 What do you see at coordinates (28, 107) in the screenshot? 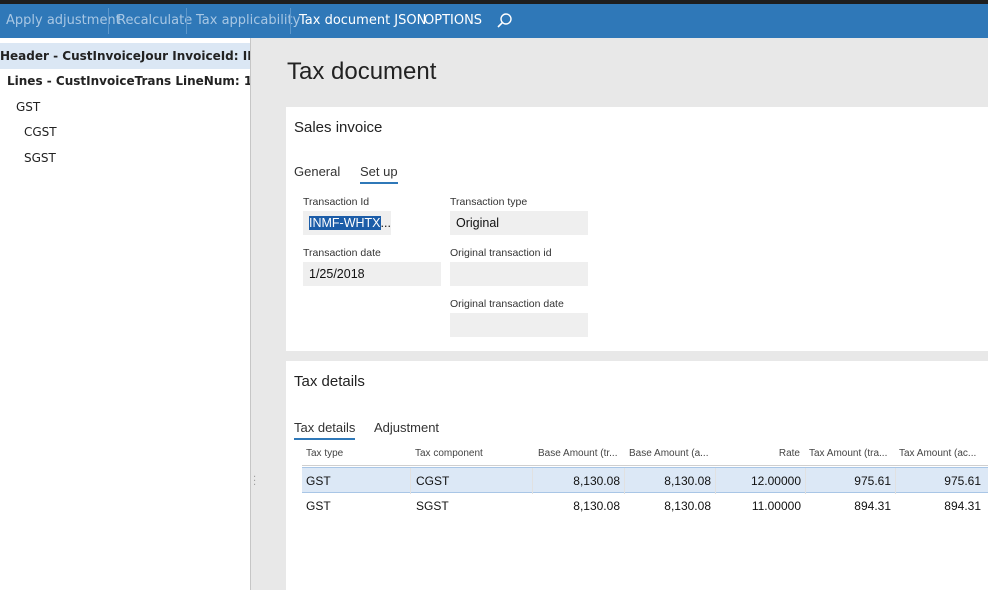
I see `tree-item-label: GST` at bounding box center [28, 107].